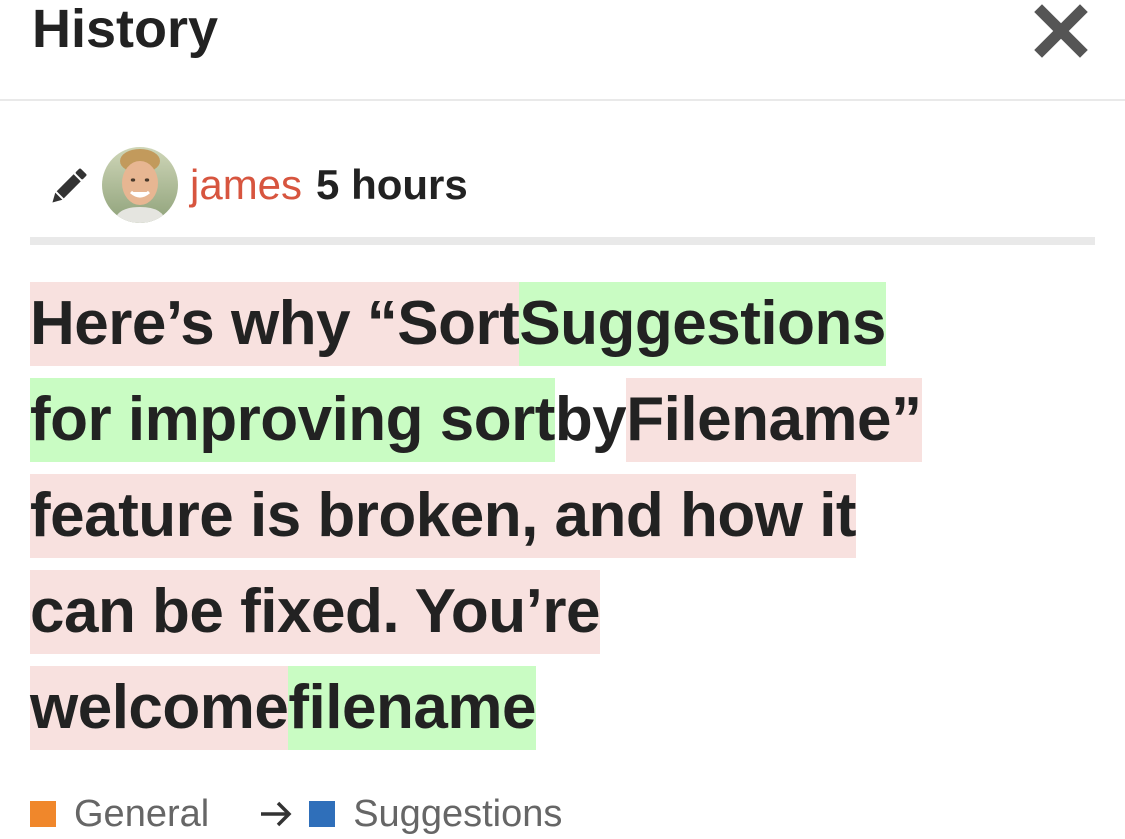 This screenshot has width=1125, height=839. Describe the element at coordinates (276, 814) in the screenshot. I see `arrow-right-icon` at that location.